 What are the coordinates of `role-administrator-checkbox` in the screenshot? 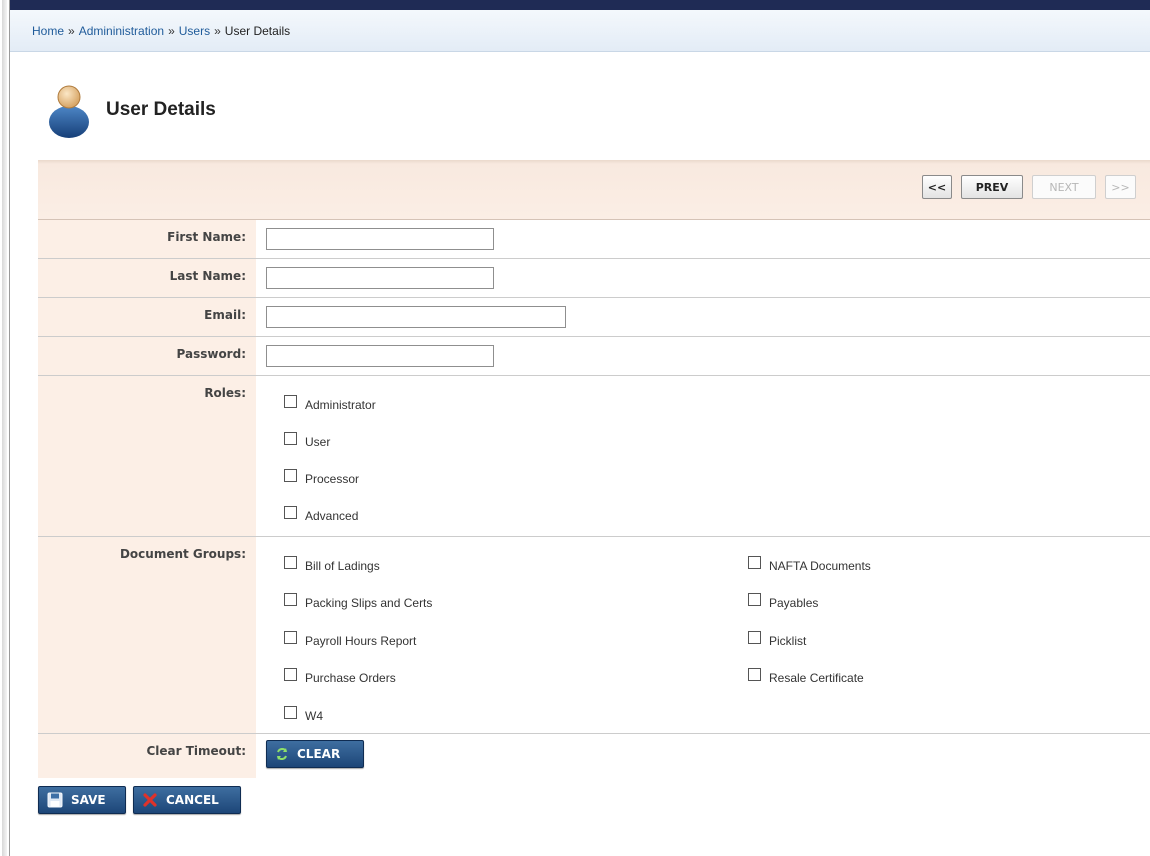 It's located at (290, 401).